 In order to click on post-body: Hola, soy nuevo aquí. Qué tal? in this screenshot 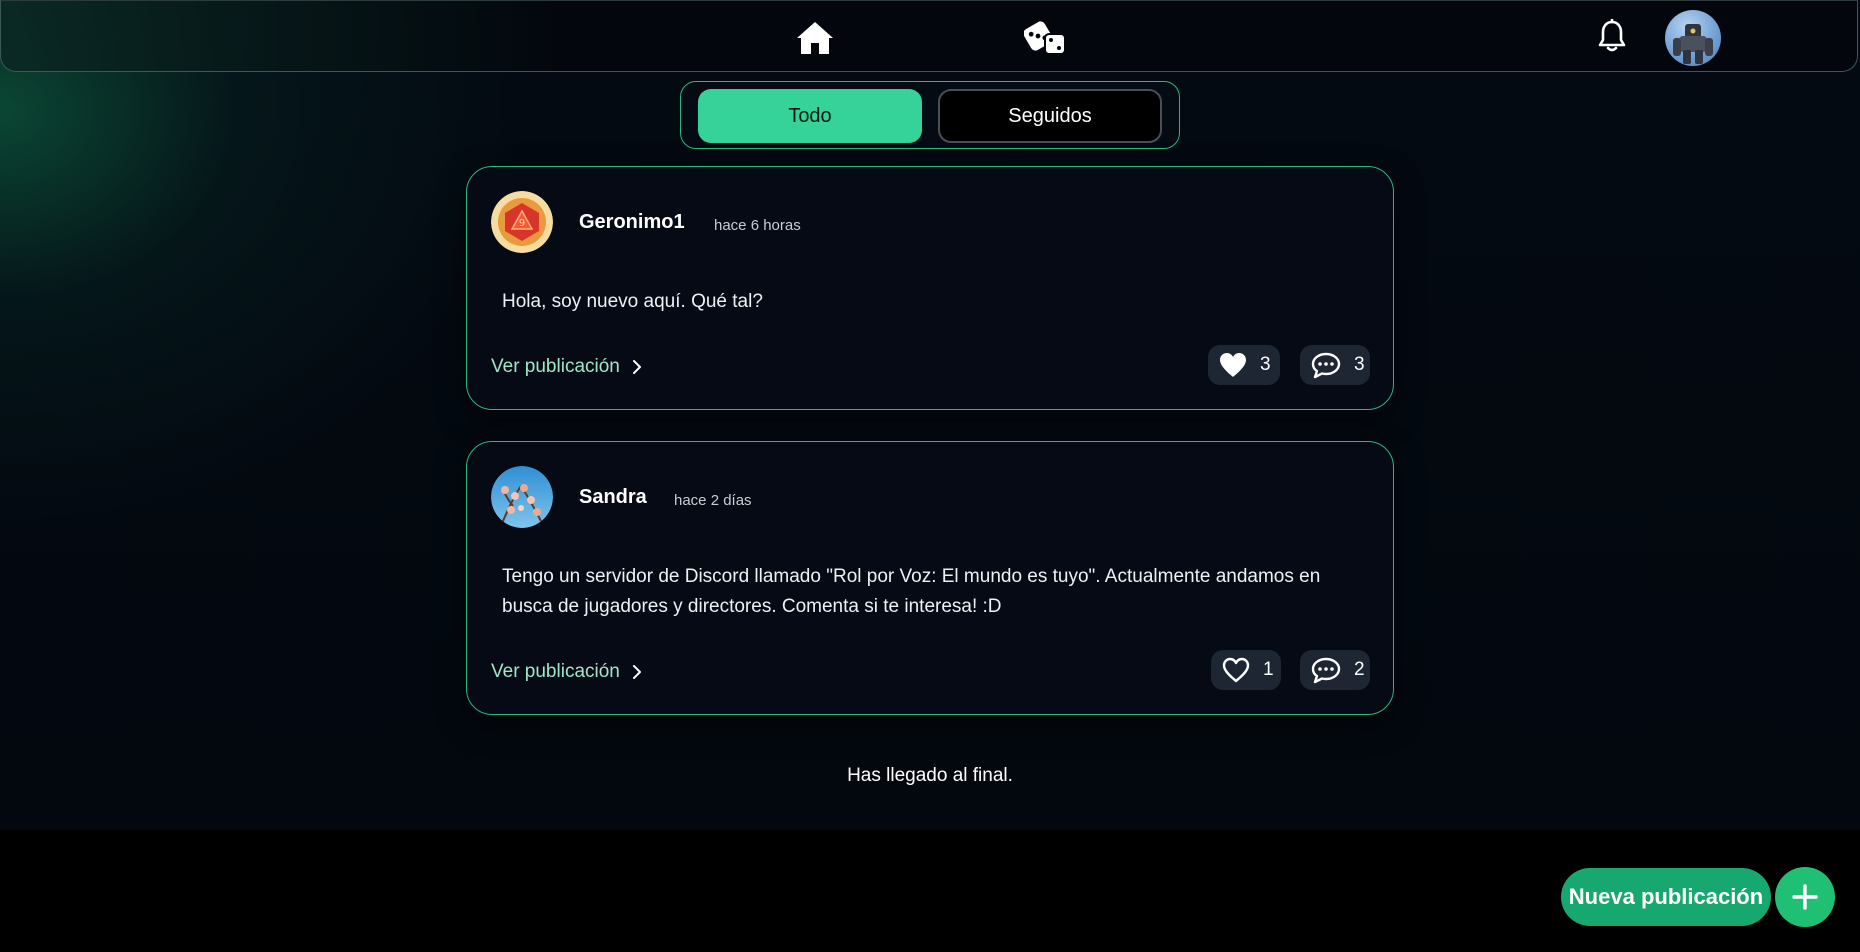, I will do `click(632, 301)`.